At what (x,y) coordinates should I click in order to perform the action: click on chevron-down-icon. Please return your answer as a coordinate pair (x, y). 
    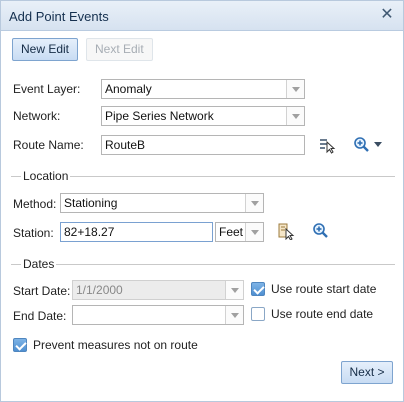
    Looking at the image, I should click on (378, 144).